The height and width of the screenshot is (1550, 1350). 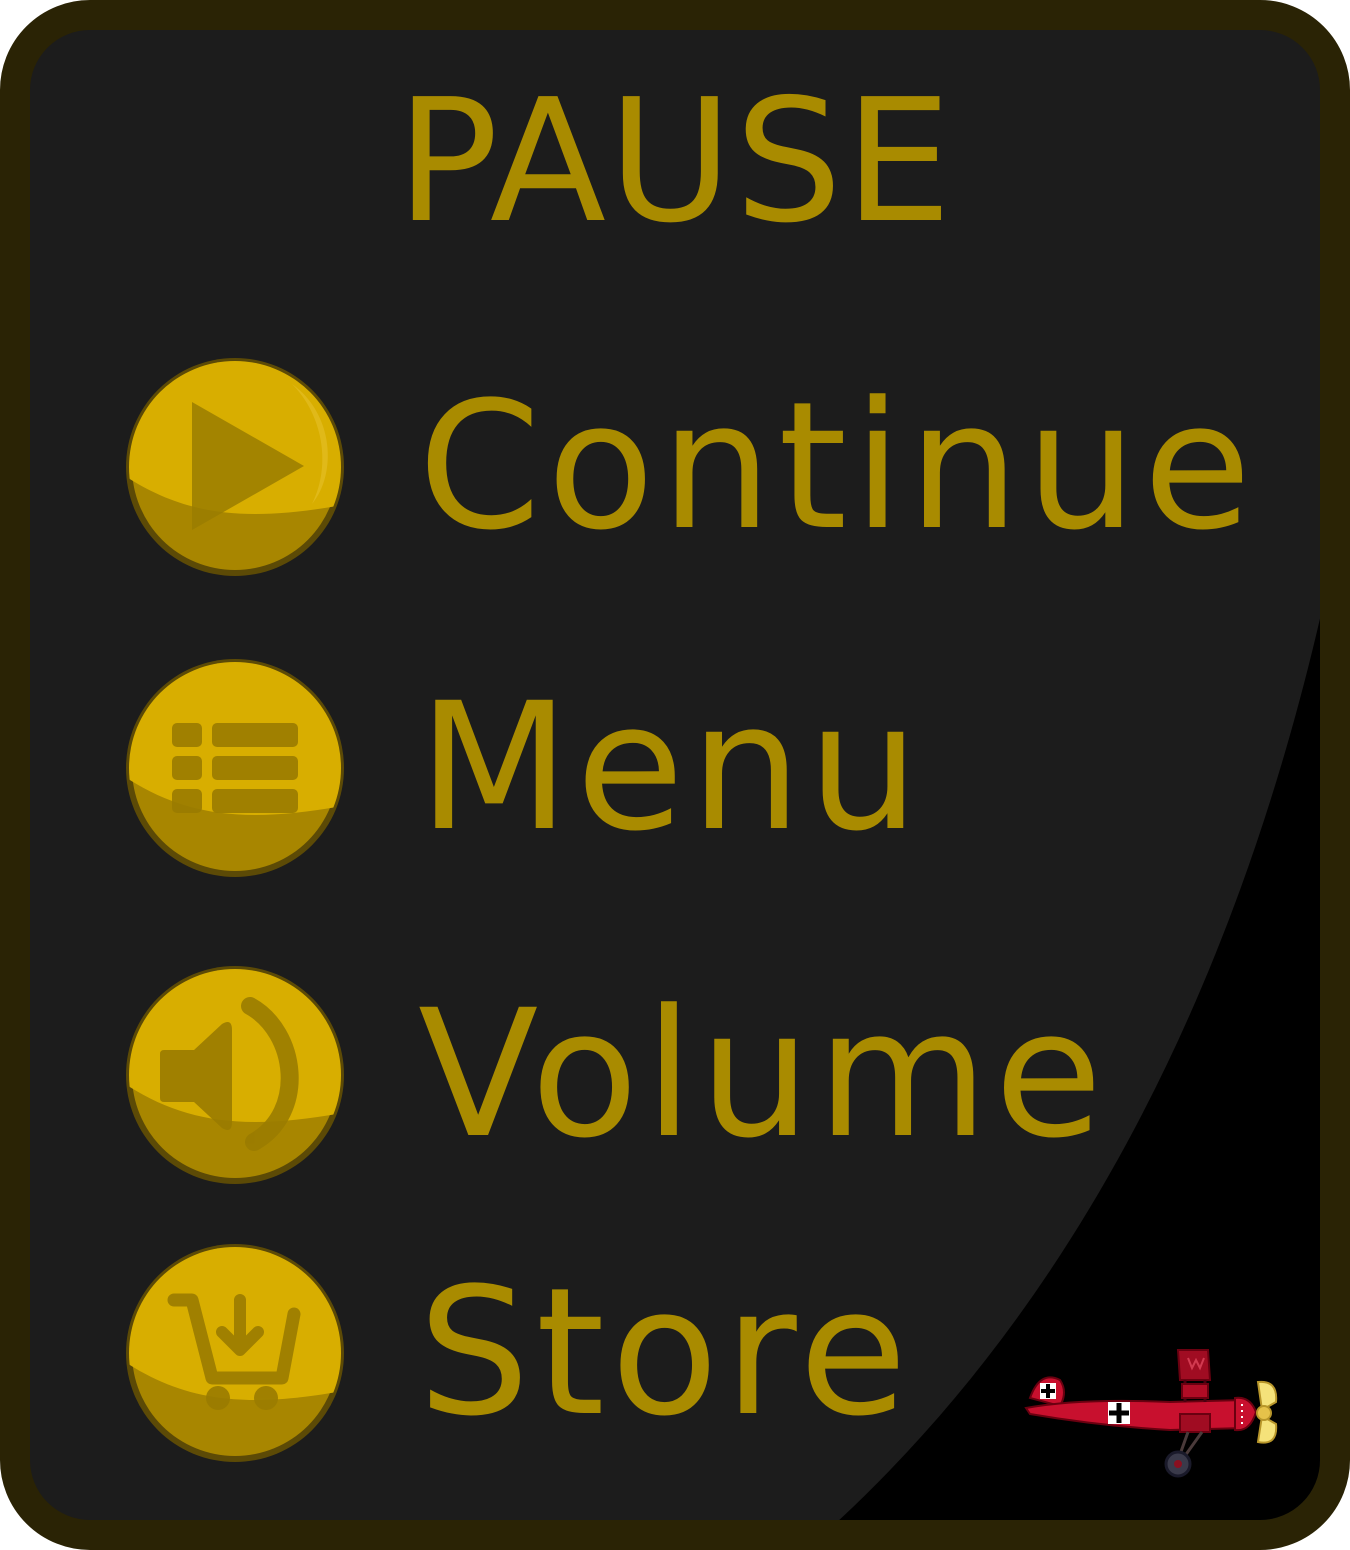 I want to click on store-label: Store, so click(x=666, y=1352).